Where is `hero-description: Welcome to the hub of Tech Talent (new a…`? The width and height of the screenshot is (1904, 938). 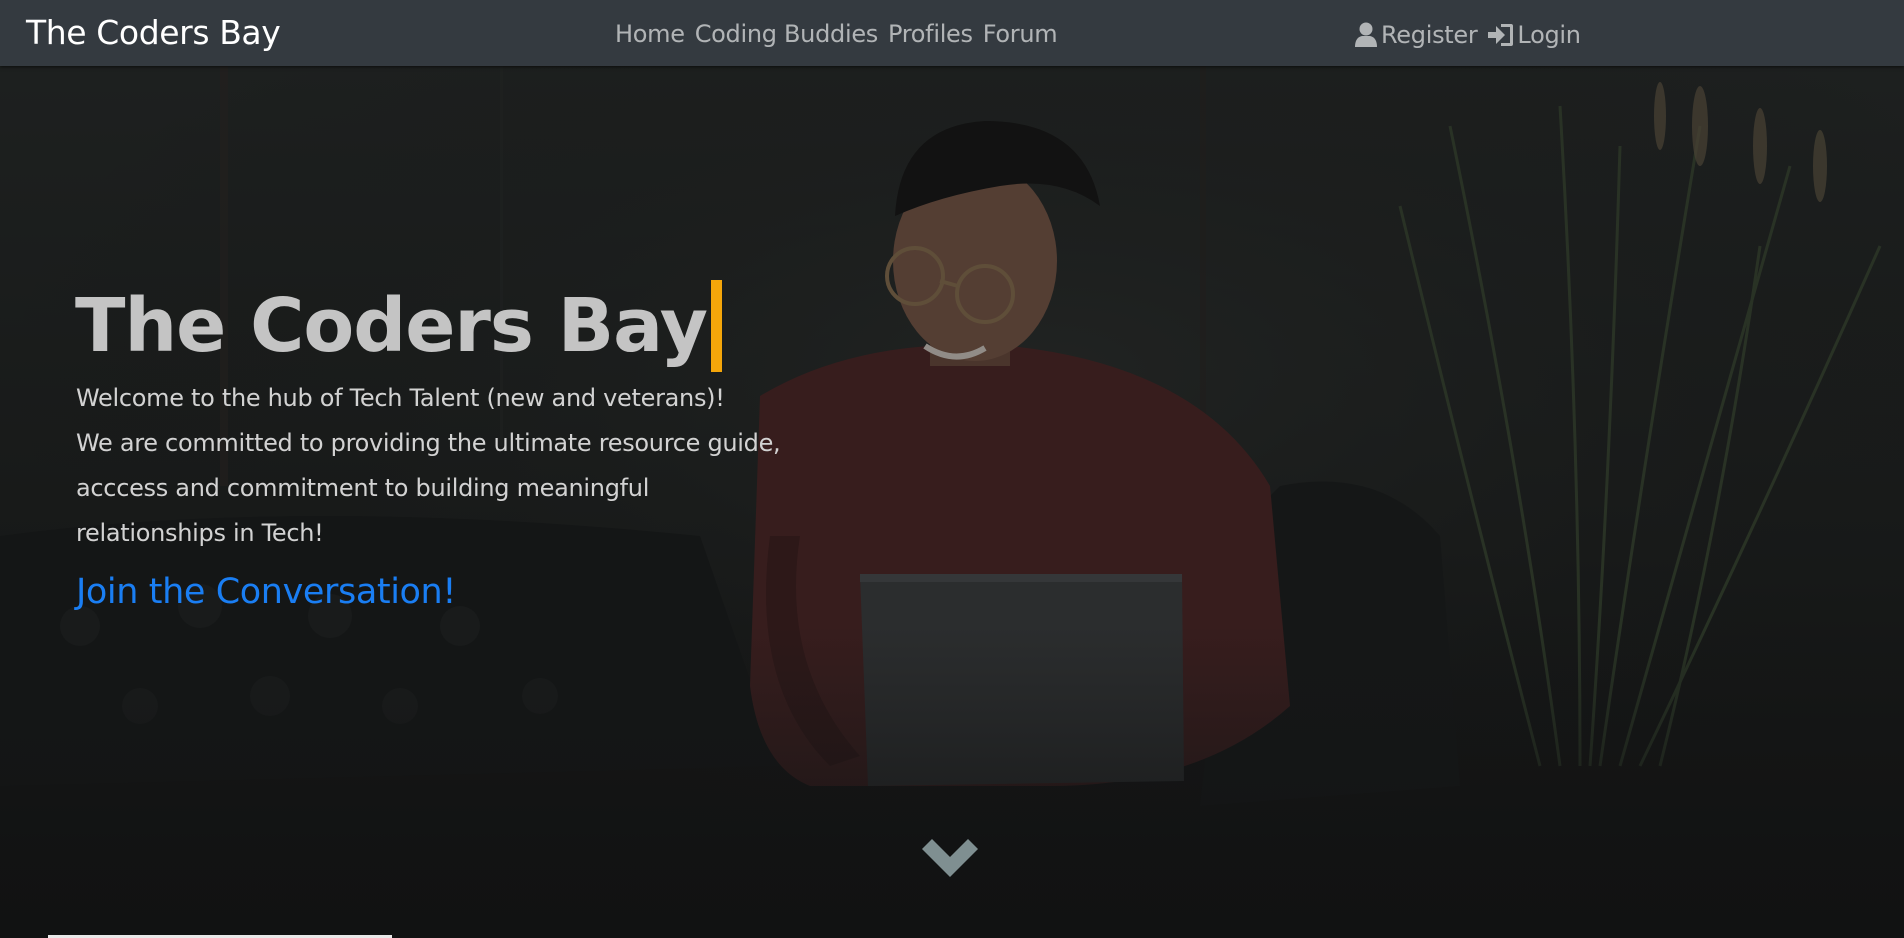
hero-description: Welcome to the hub of Tech Talent (new a… is located at coordinates (441, 466).